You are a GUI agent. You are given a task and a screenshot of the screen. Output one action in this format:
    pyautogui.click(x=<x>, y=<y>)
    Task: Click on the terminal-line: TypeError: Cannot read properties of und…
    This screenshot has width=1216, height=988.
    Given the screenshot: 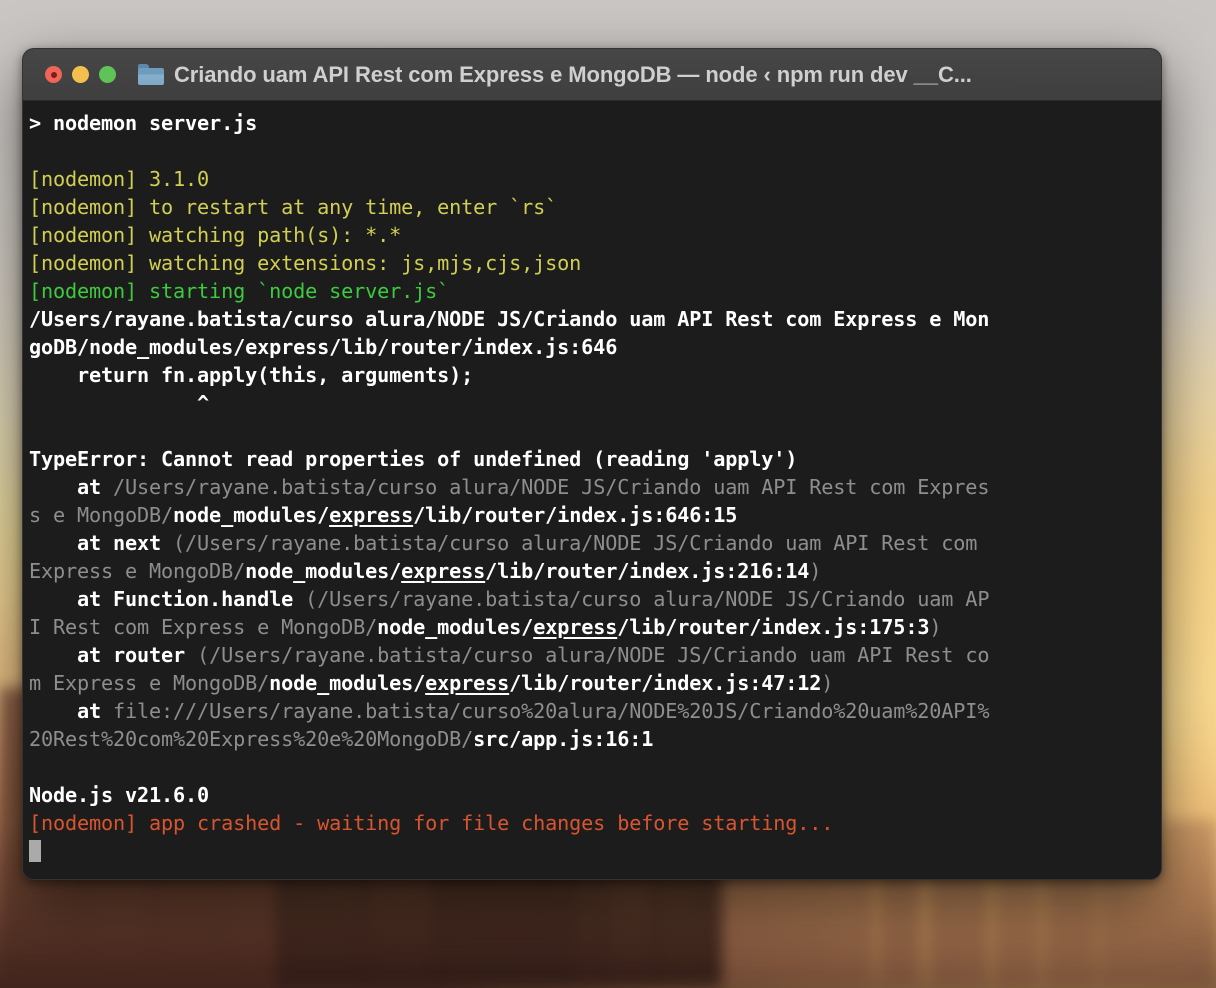 What is the action you would take?
    pyautogui.click(x=595, y=459)
    